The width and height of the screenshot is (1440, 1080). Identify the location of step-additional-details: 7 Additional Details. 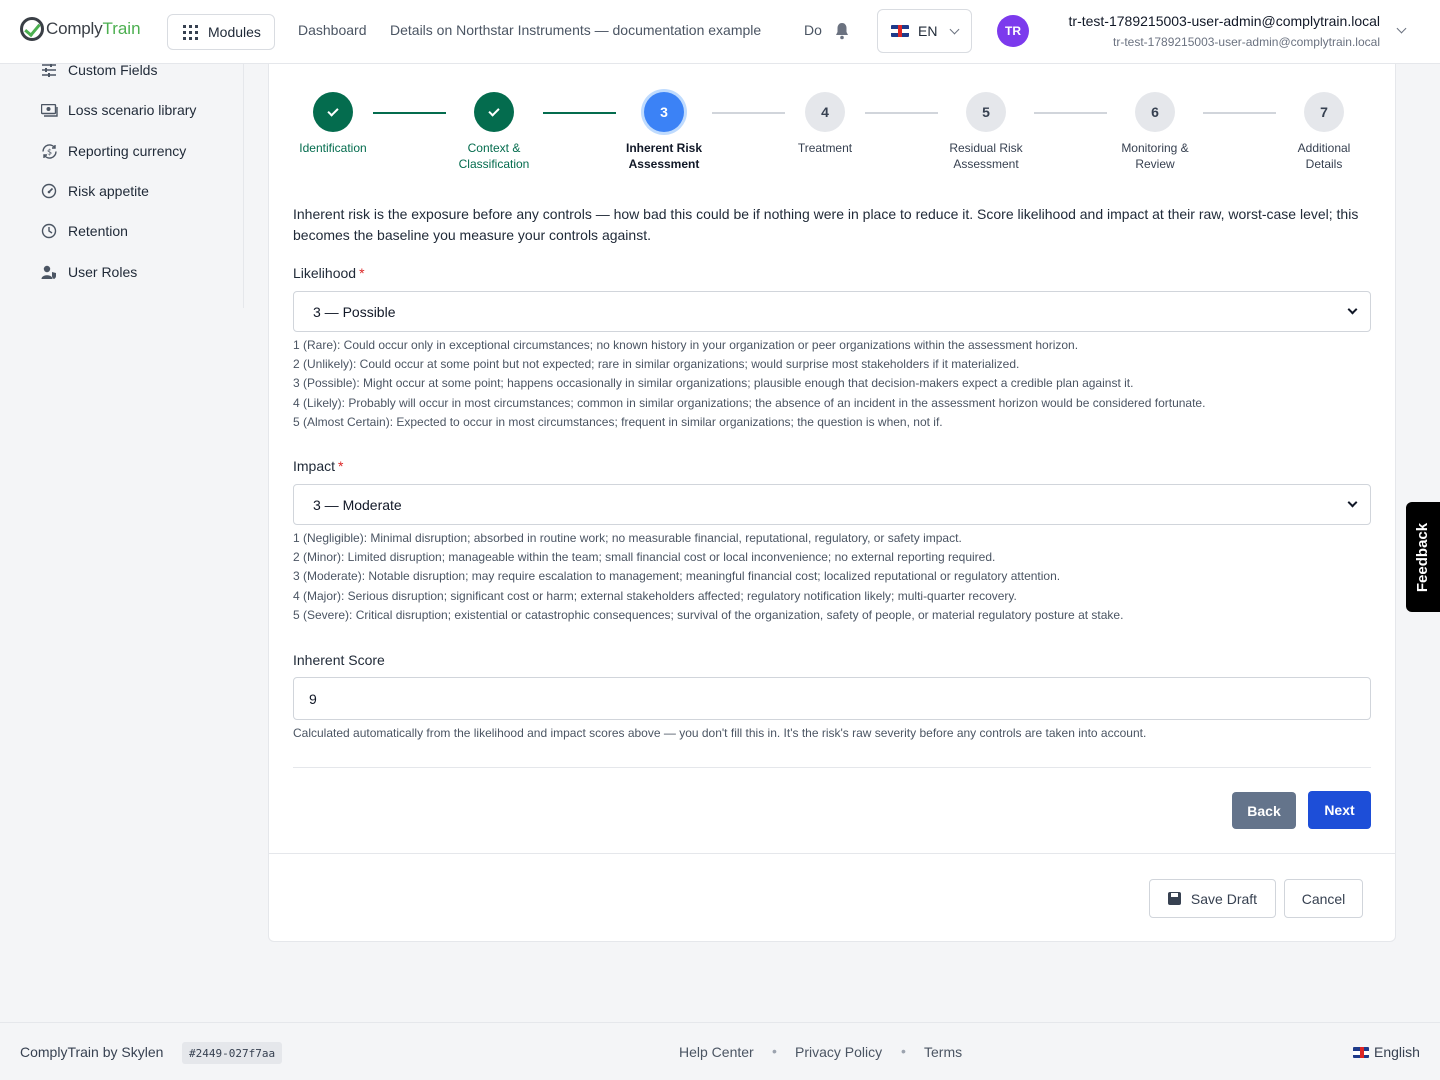
(1324, 132).